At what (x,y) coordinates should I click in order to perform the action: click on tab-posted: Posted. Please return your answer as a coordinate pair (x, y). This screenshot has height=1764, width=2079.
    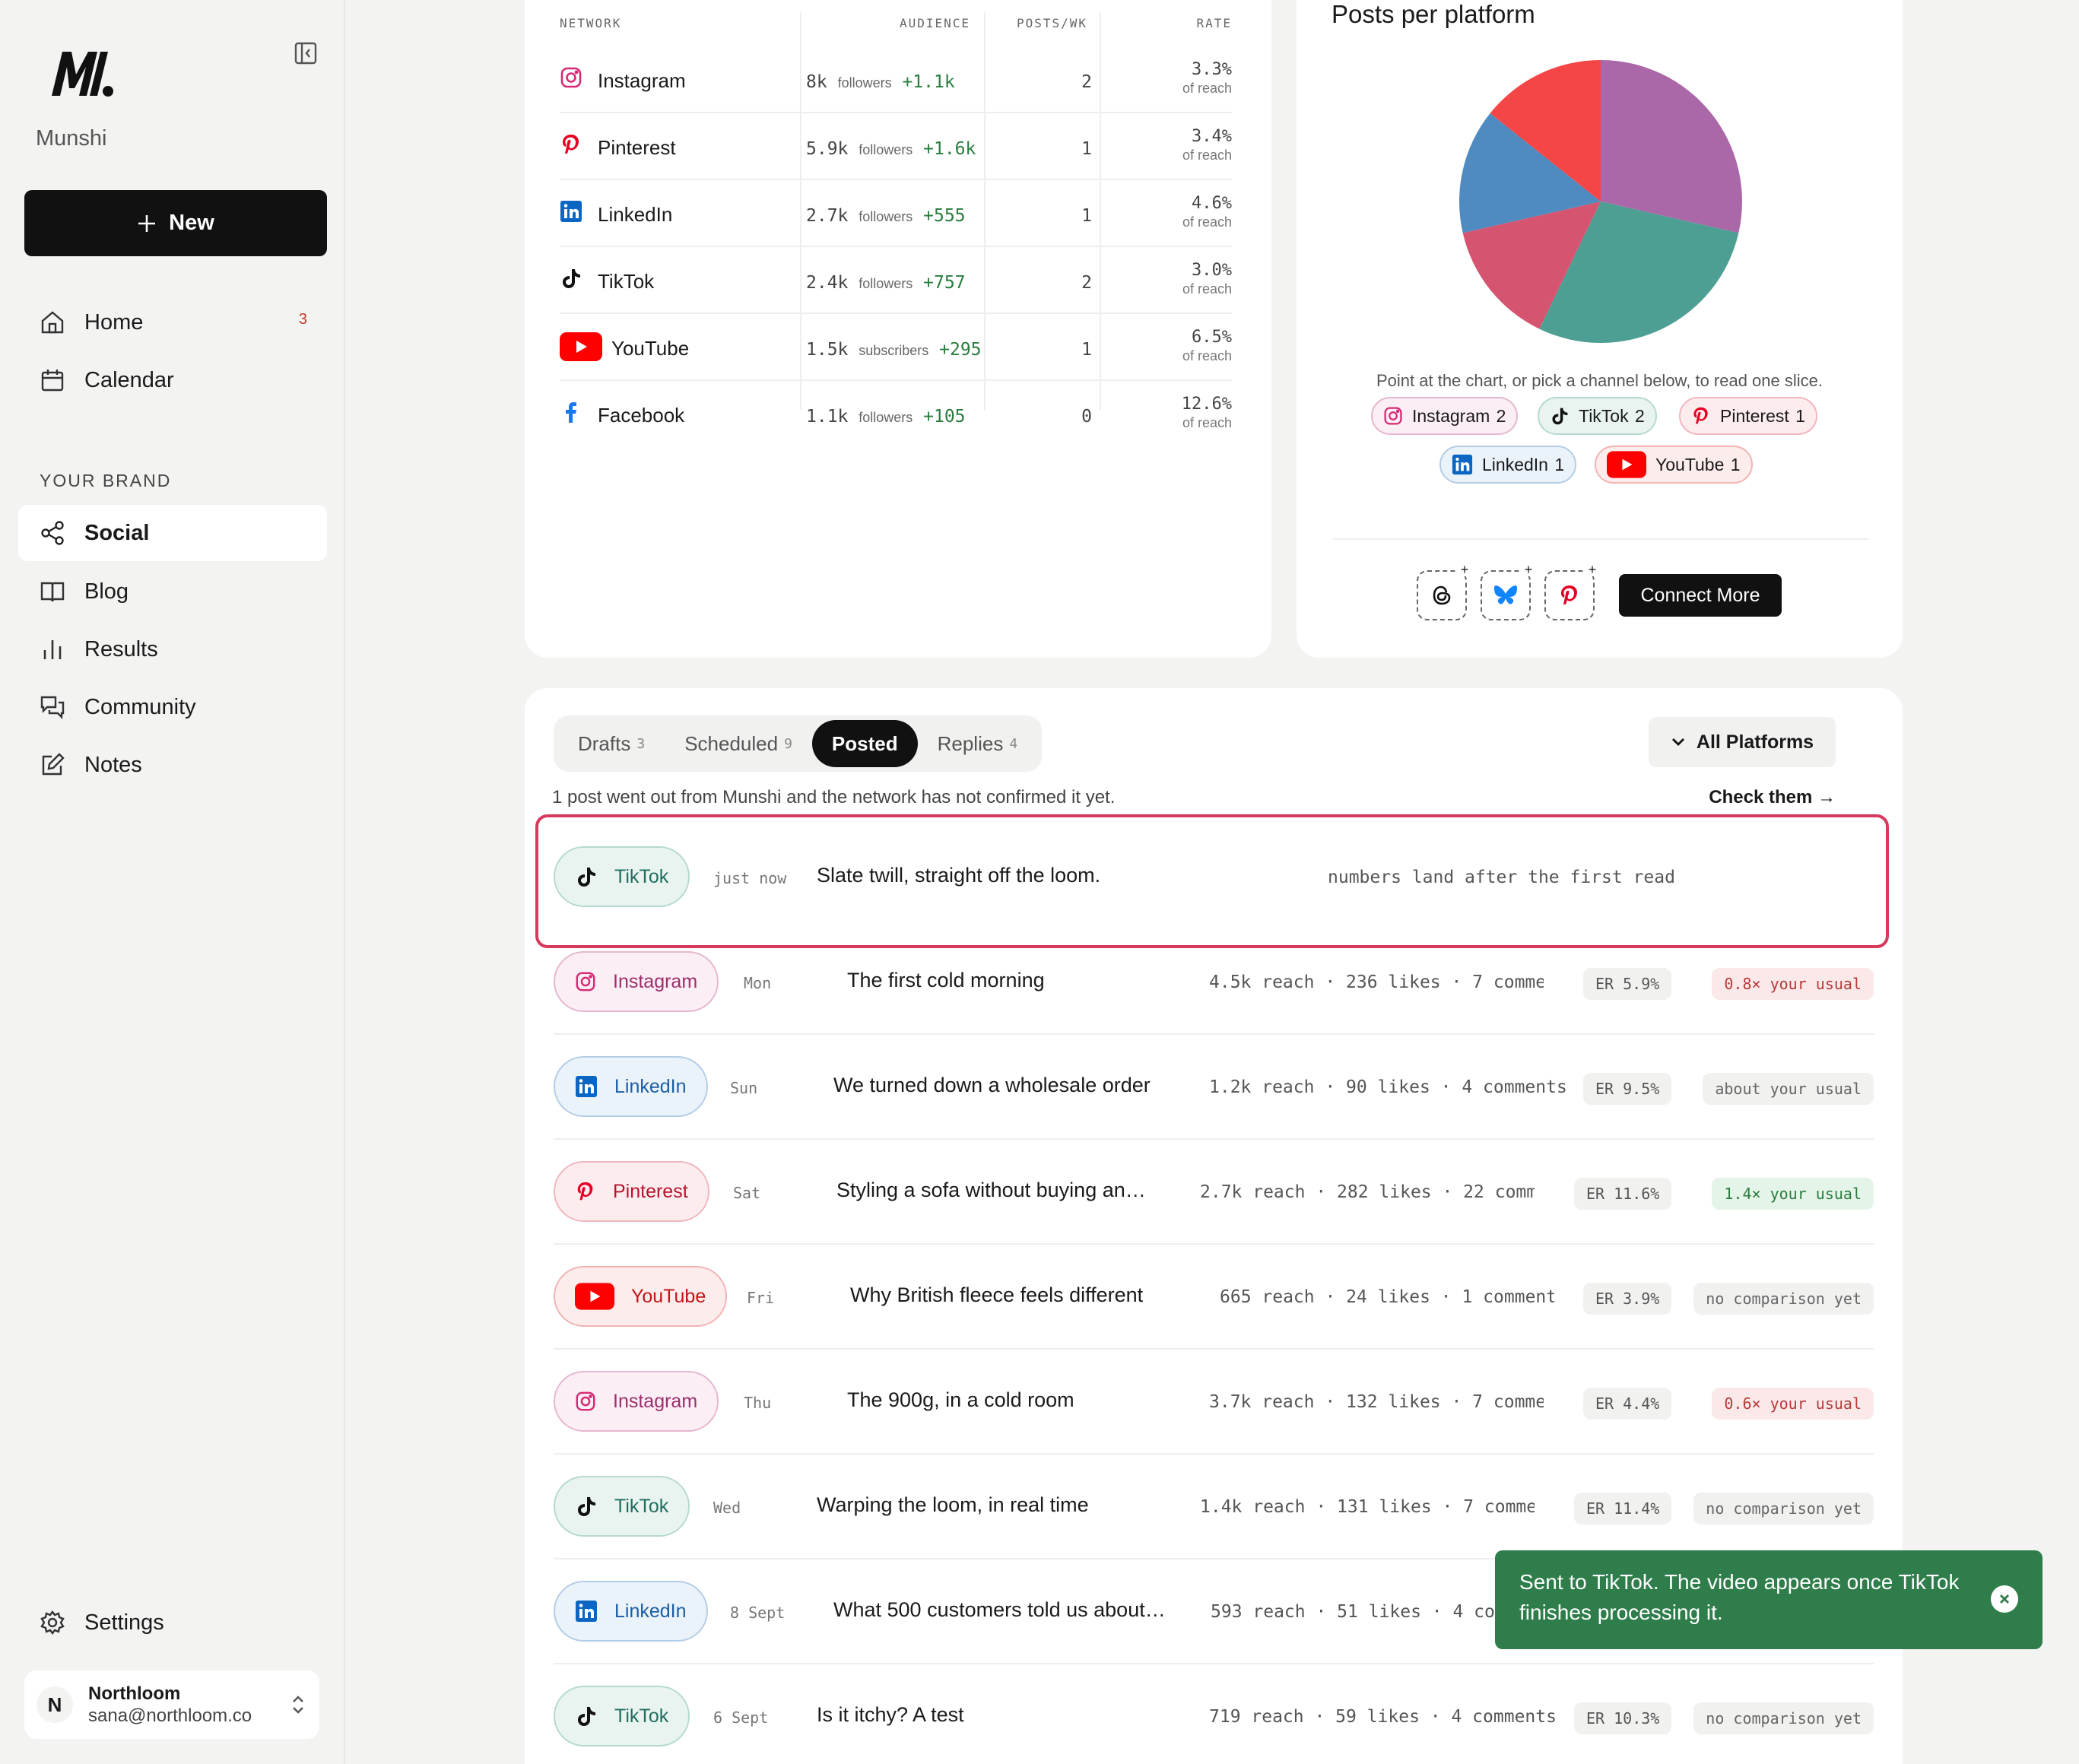
    Looking at the image, I should click on (864, 743).